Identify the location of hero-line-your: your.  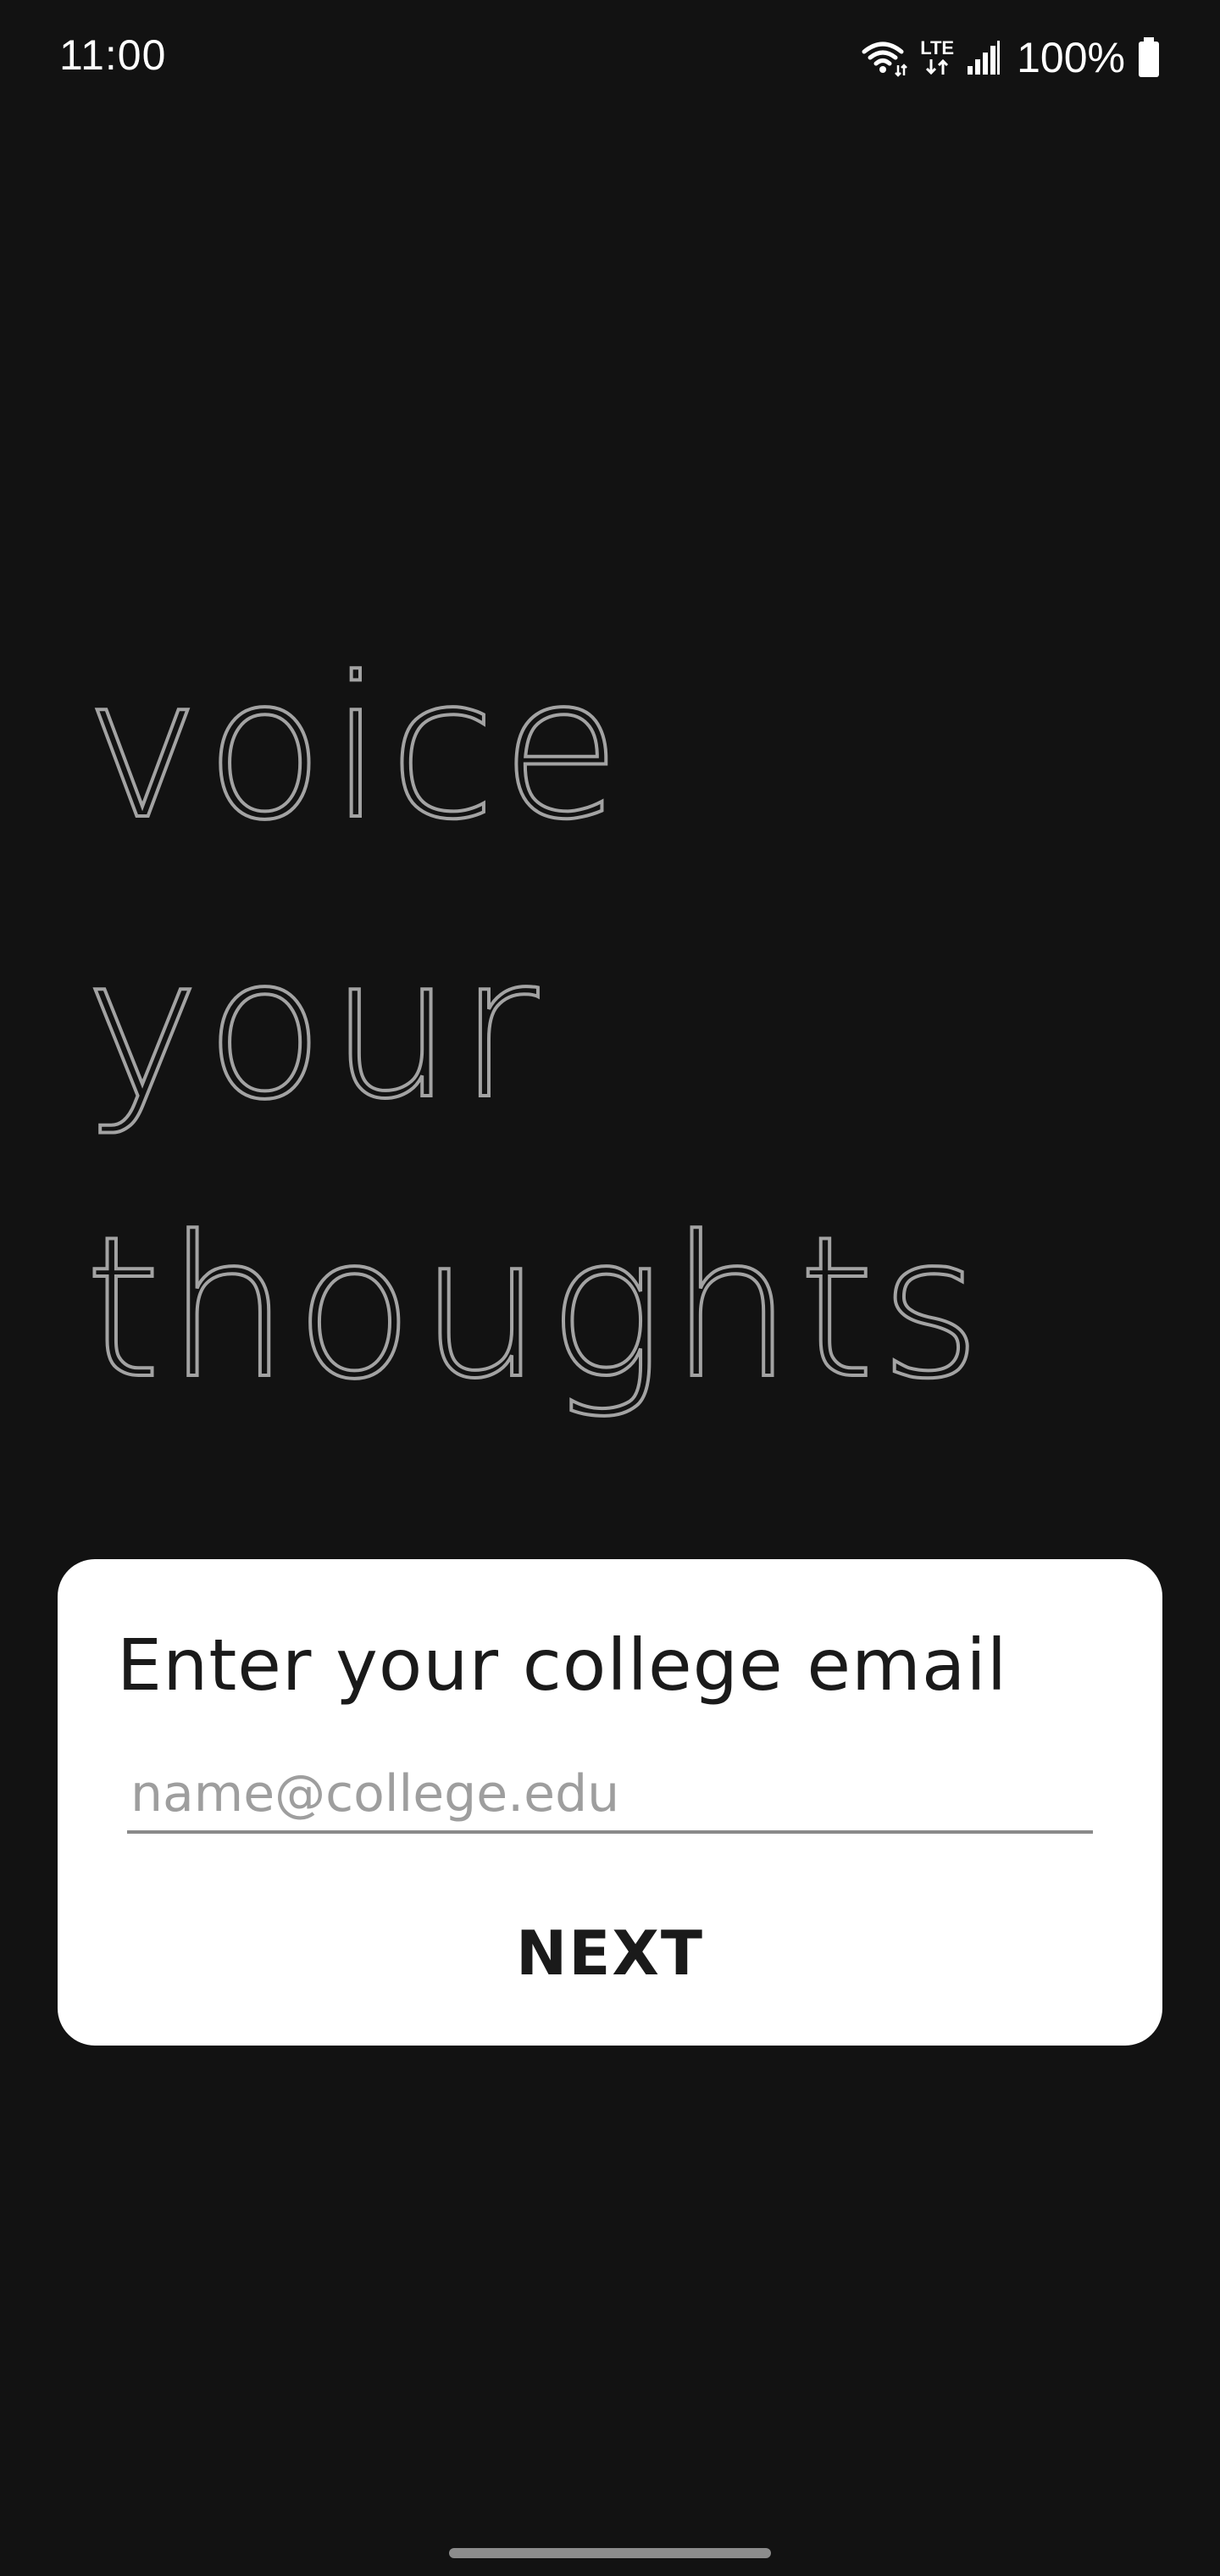
(313, 1029).